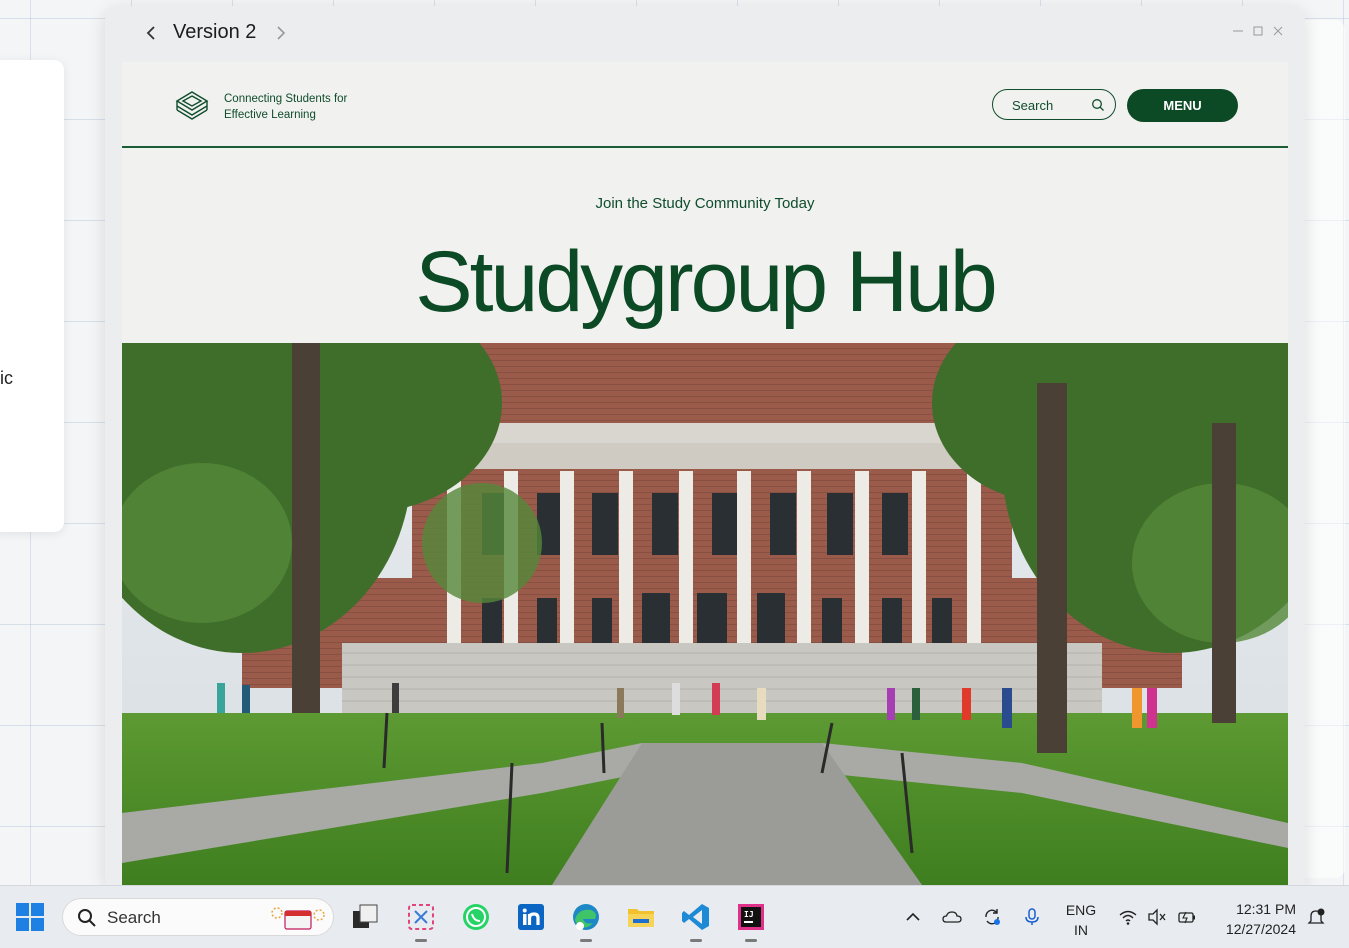 This screenshot has width=1349, height=948. Describe the element at coordinates (1187, 917) in the screenshot. I see `battery-charging-icon` at that location.